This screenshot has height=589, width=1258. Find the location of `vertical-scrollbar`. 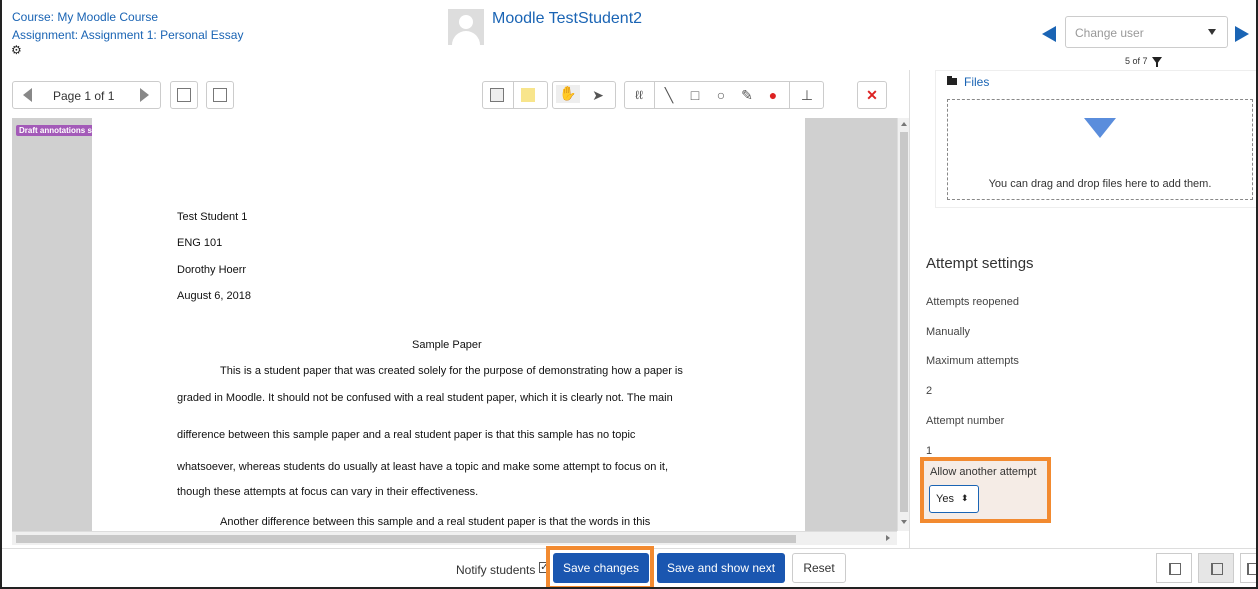

vertical-scrollbar is located at coordinates (903, 324).